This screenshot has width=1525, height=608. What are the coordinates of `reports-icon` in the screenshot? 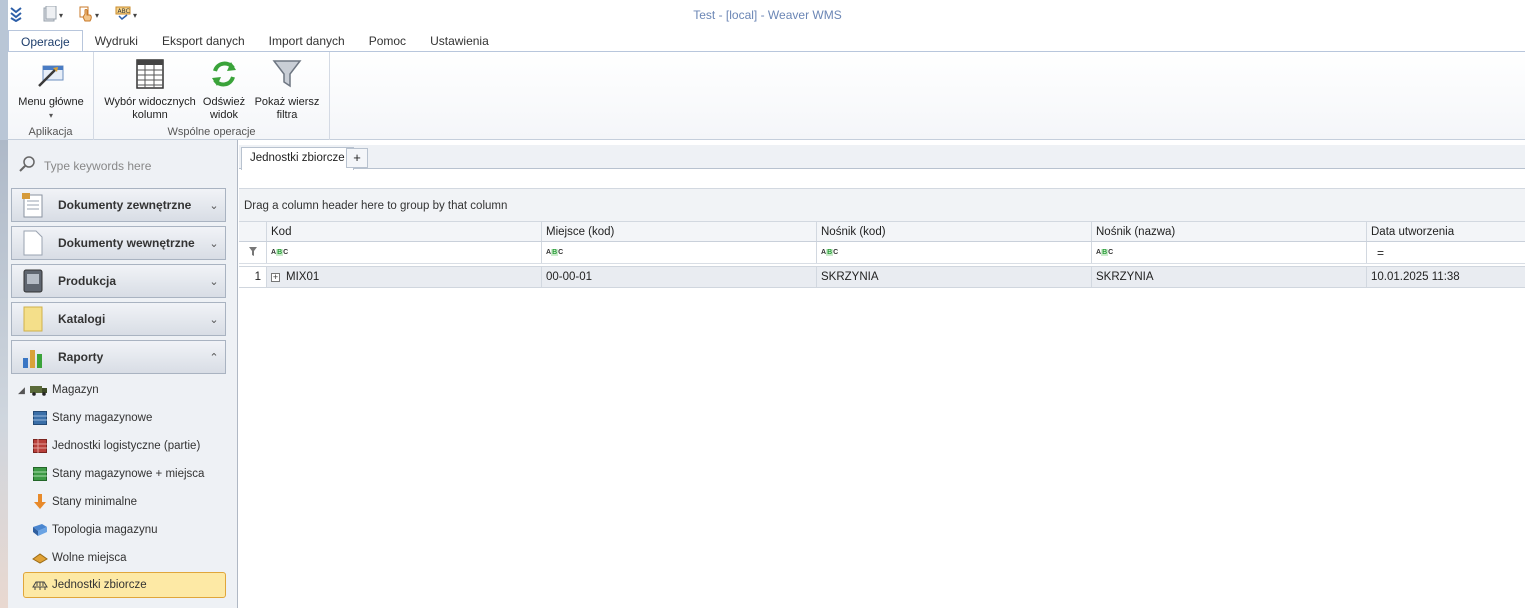 It's located at (33, 357).